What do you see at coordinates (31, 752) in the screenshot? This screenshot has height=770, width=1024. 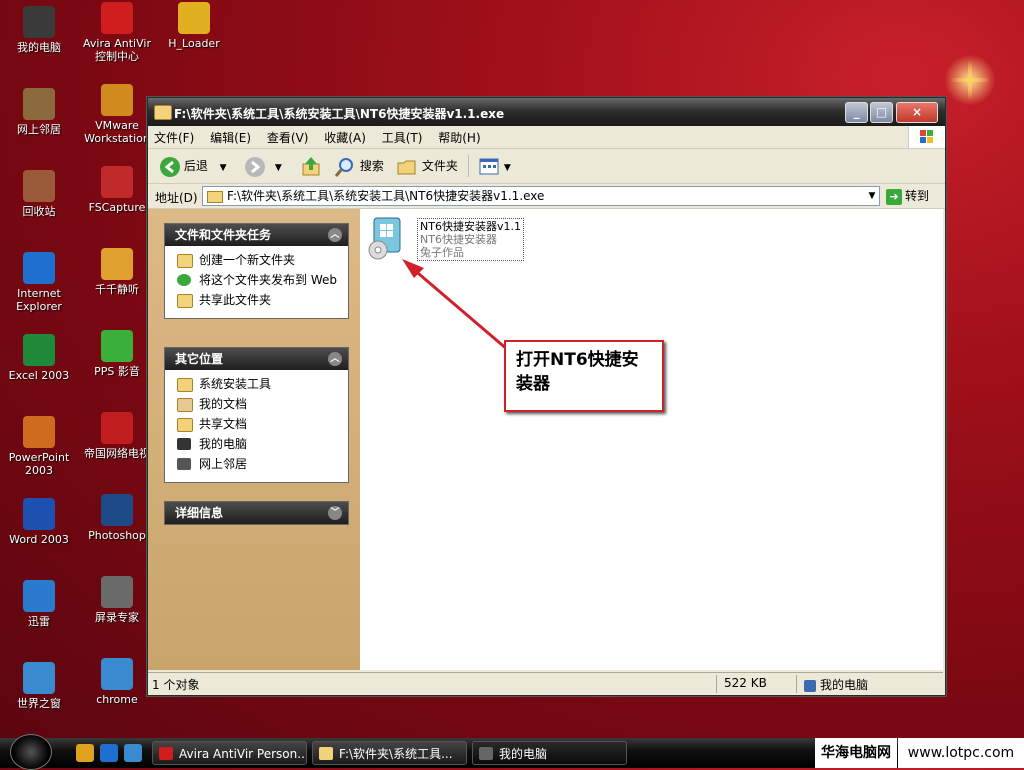 I see `start-button` at bounding box center [31, 752].